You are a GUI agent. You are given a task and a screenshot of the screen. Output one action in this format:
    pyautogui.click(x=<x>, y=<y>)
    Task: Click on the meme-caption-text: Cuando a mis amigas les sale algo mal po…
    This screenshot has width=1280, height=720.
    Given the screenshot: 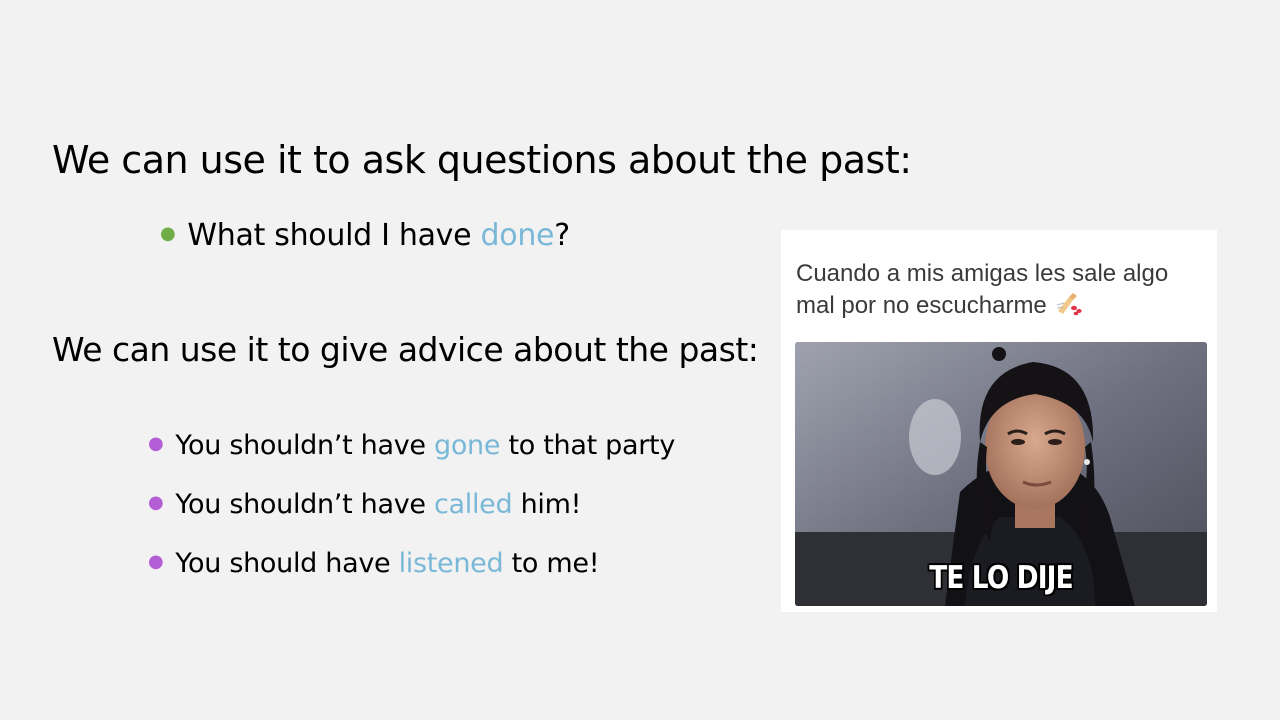 What is the action you would take?
    pyautogui.click(x=982, y=289)
    